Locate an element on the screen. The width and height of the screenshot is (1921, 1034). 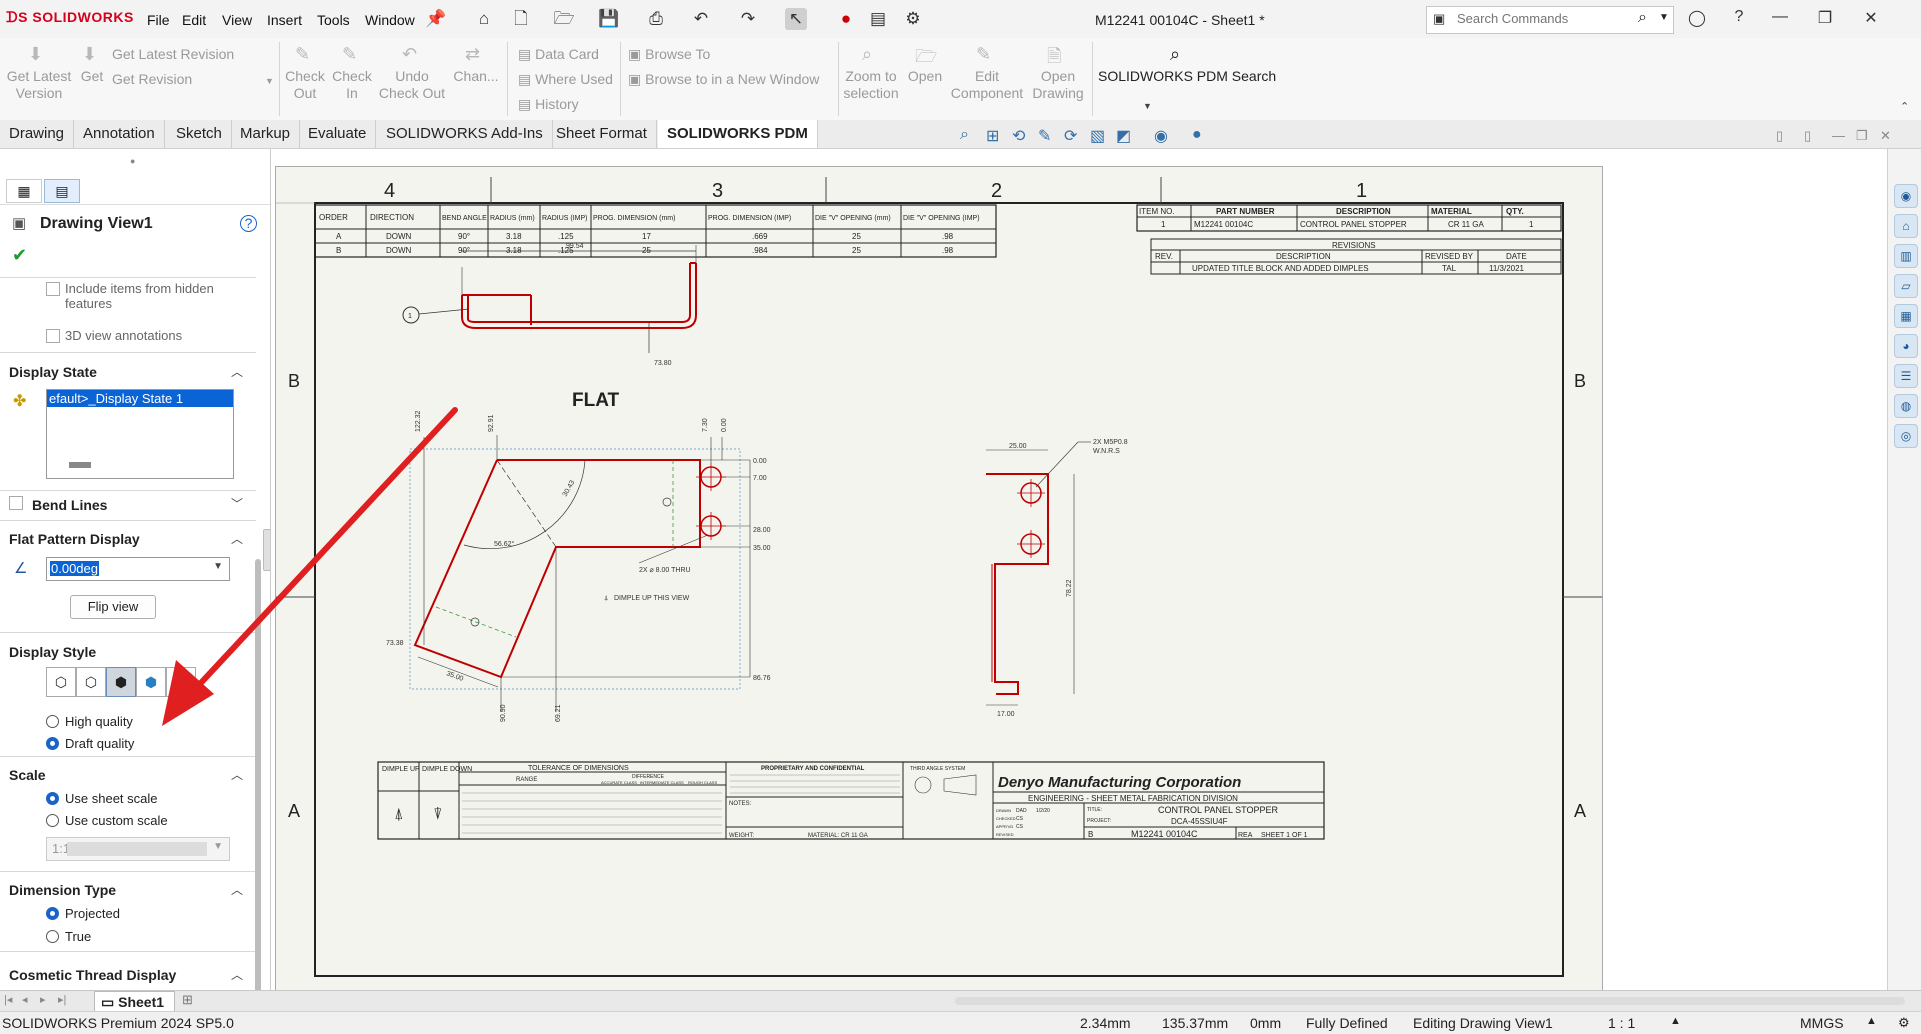
high-quality-radio is located at coordinates (52, 721).